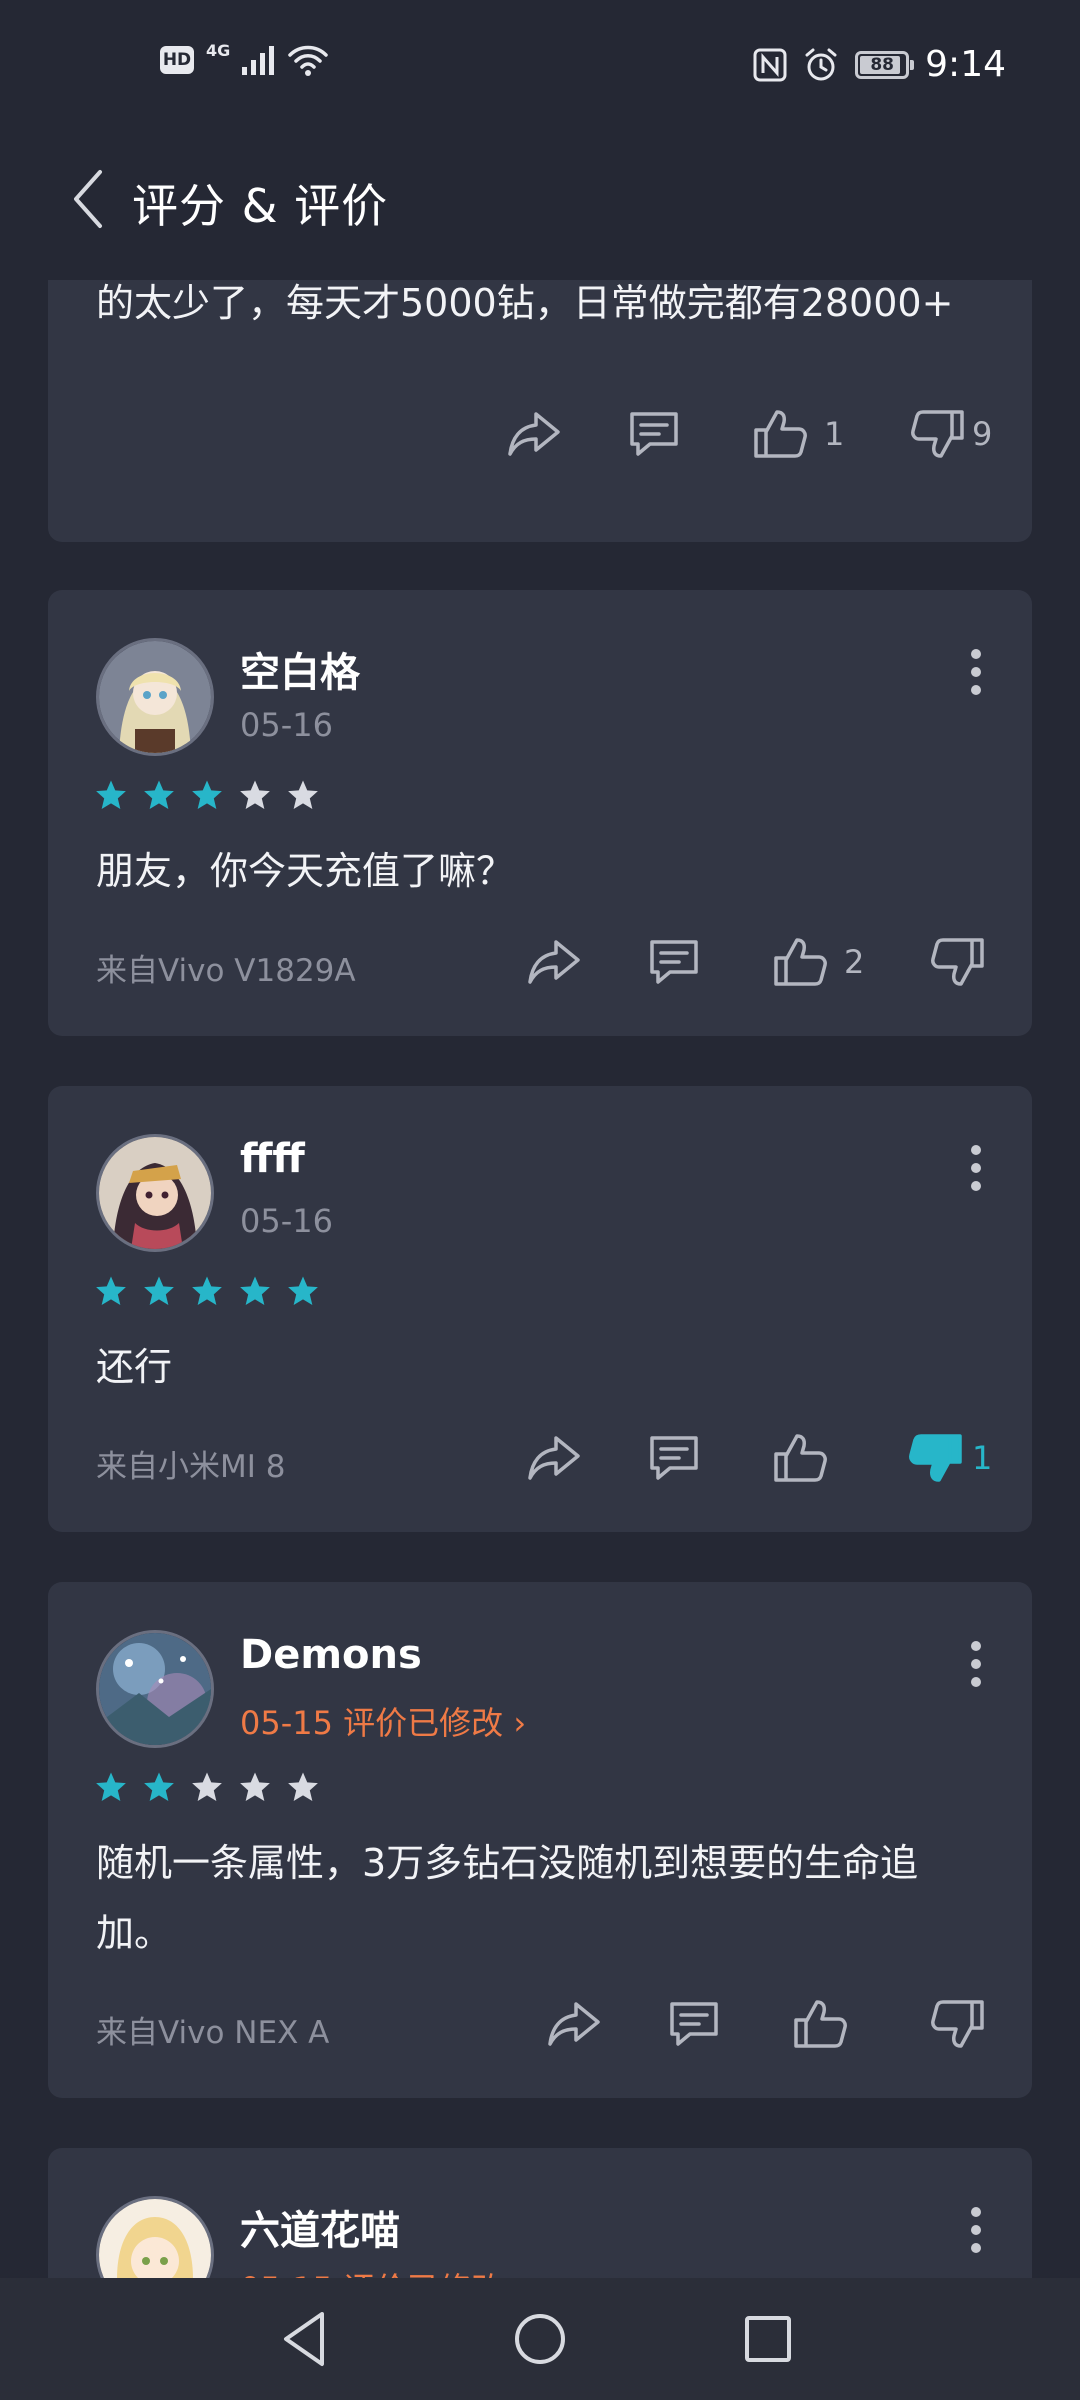 The image size is (1080, 2400). I want to click on review-actions: 2, so click(540, 962).